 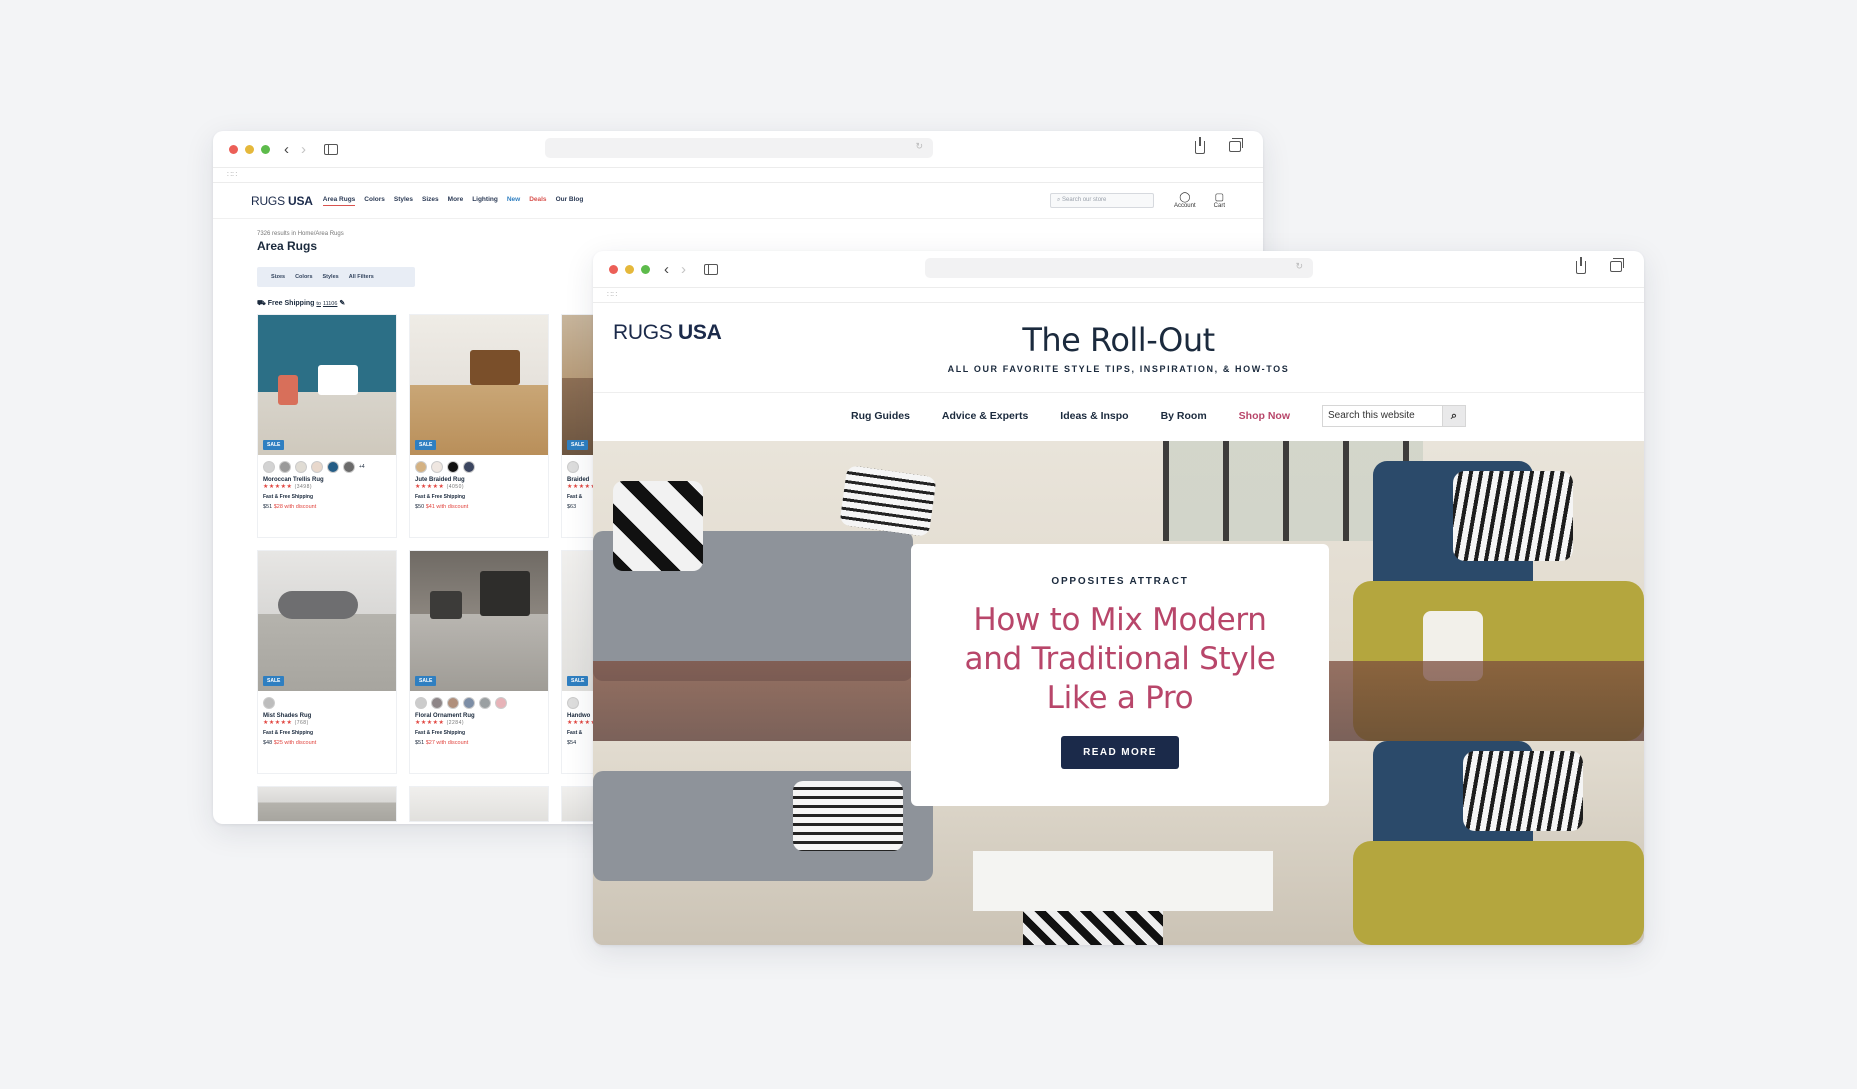 I want to click on nav-colors: Colors, so click(x=374, y=201).